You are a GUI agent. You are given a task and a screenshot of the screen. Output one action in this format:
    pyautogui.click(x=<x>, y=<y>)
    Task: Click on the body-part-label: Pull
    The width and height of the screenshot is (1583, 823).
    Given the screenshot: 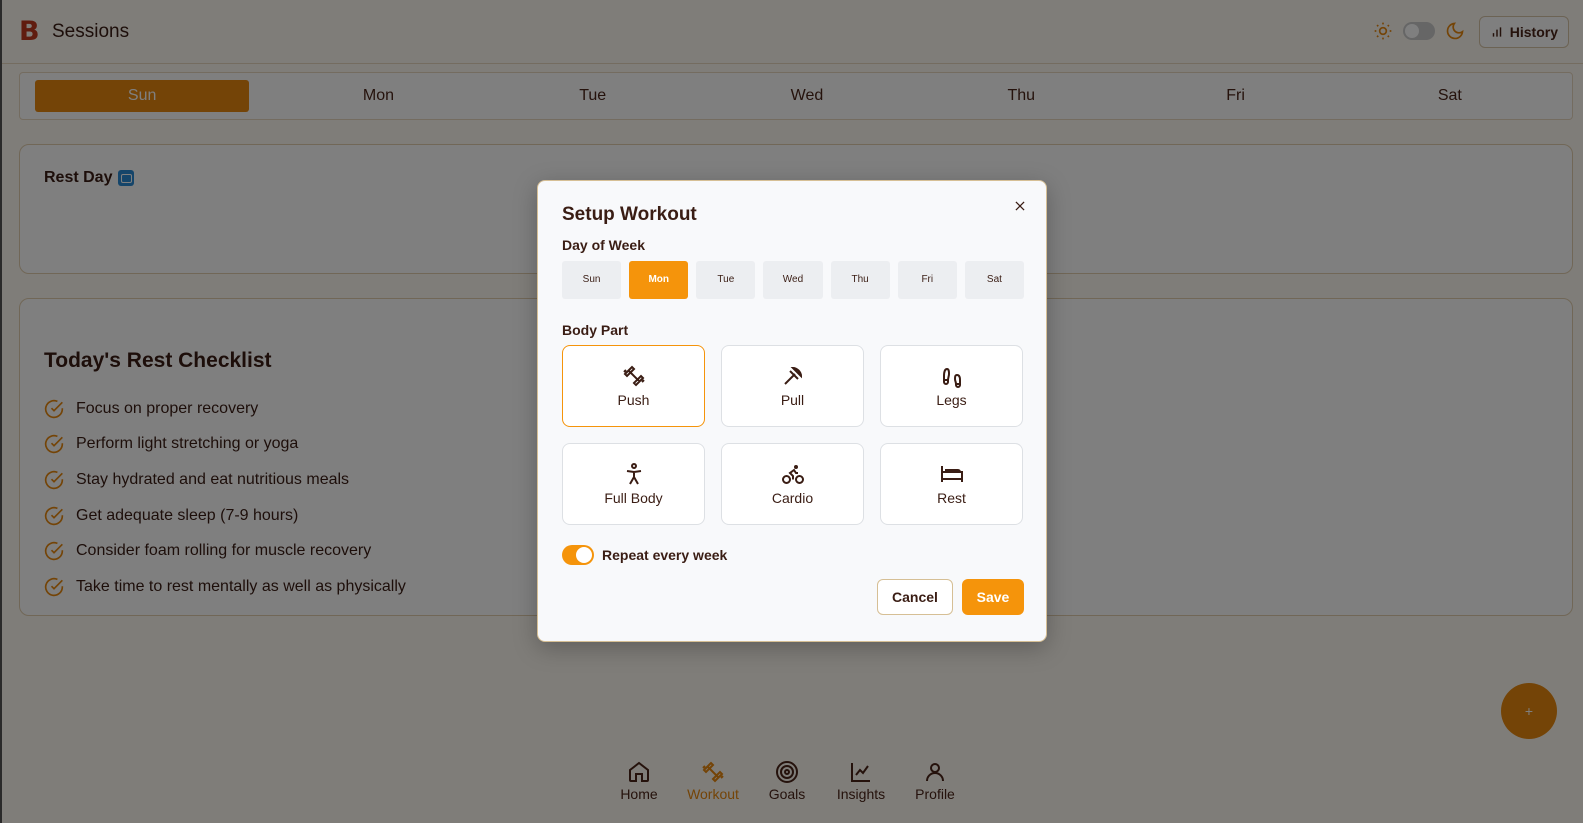 What is the action you would take?
    pyautogui.click(x=792, y=400)
    